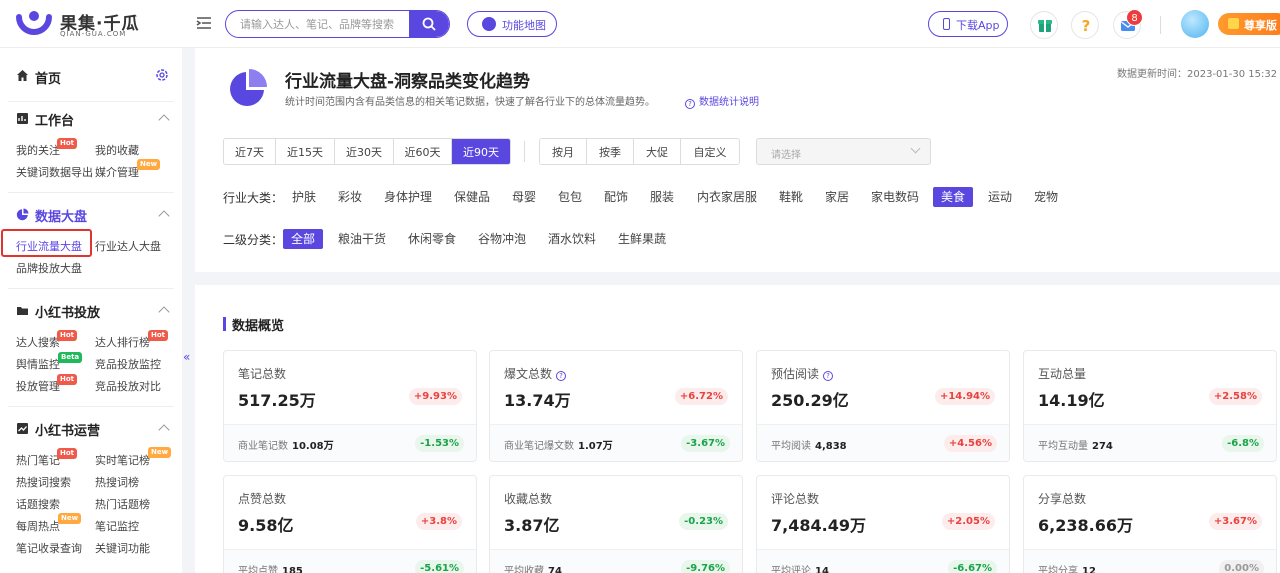  What do you see at coordinates (122, 548) in the screenshot?
I see `sidebar-item-keyword-function: 关键词功能` at bounding box center [122, 548].